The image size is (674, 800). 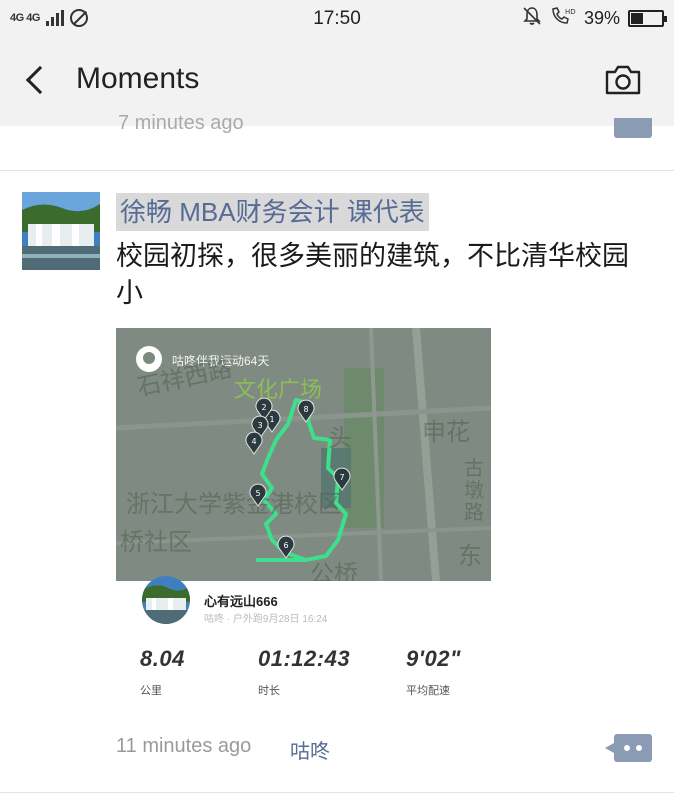 I want to click on battery-percent: 39%, so click(x=601, y=17).